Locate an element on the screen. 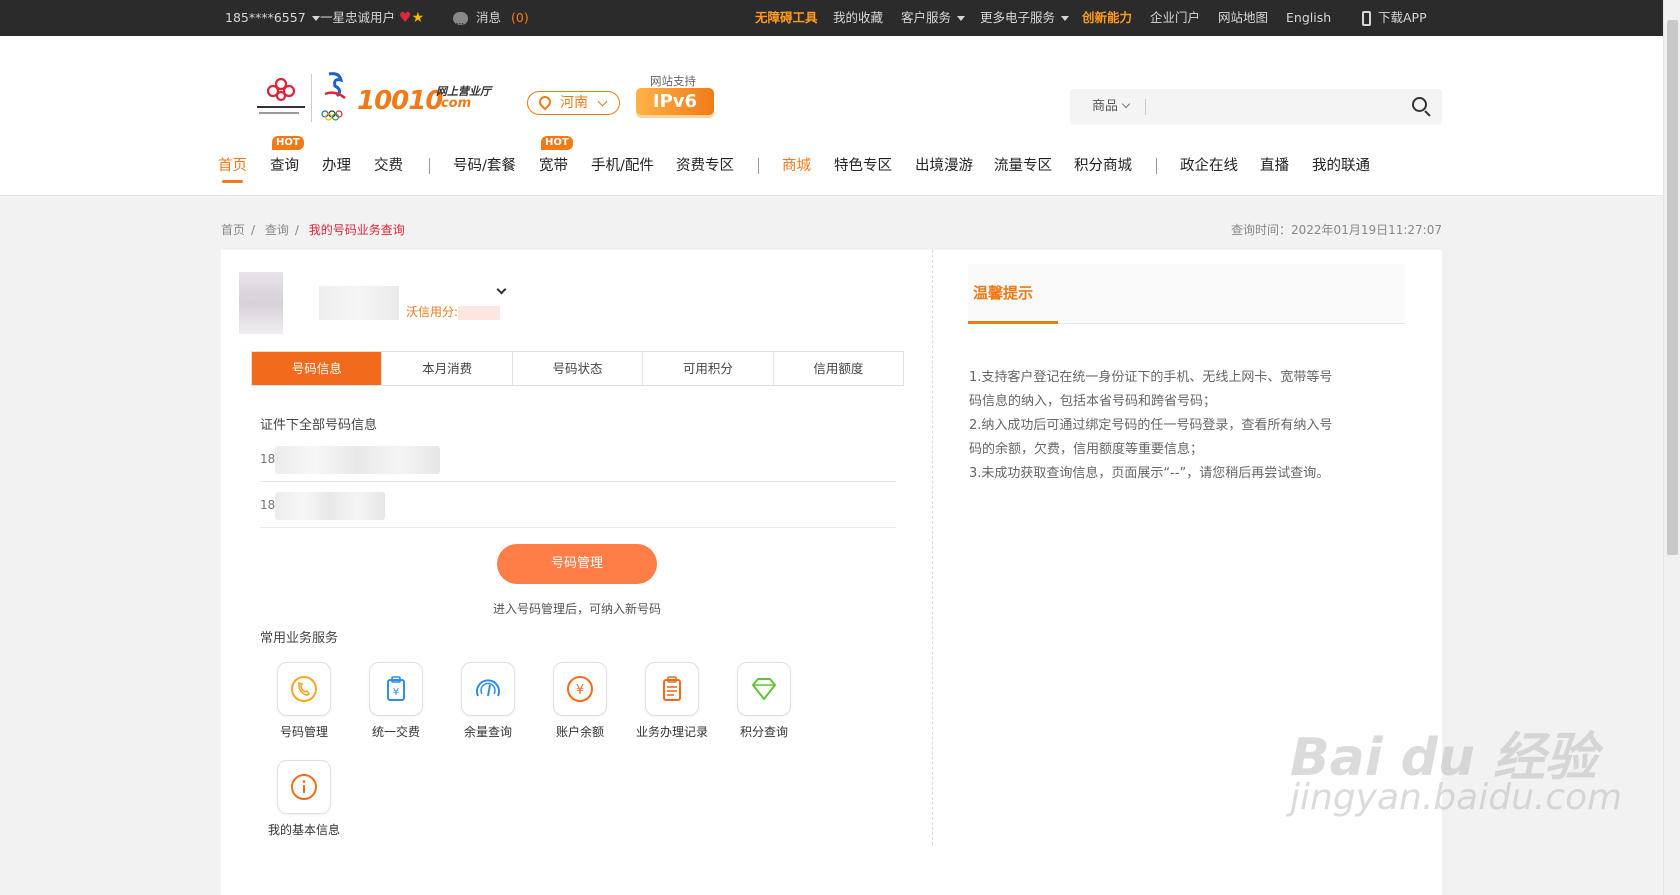  nav-query-label: 查询 is located at coordinates (284, 166).